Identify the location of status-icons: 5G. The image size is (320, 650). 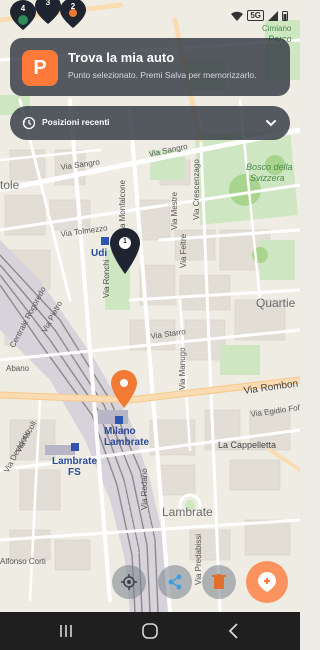
(259, 15).